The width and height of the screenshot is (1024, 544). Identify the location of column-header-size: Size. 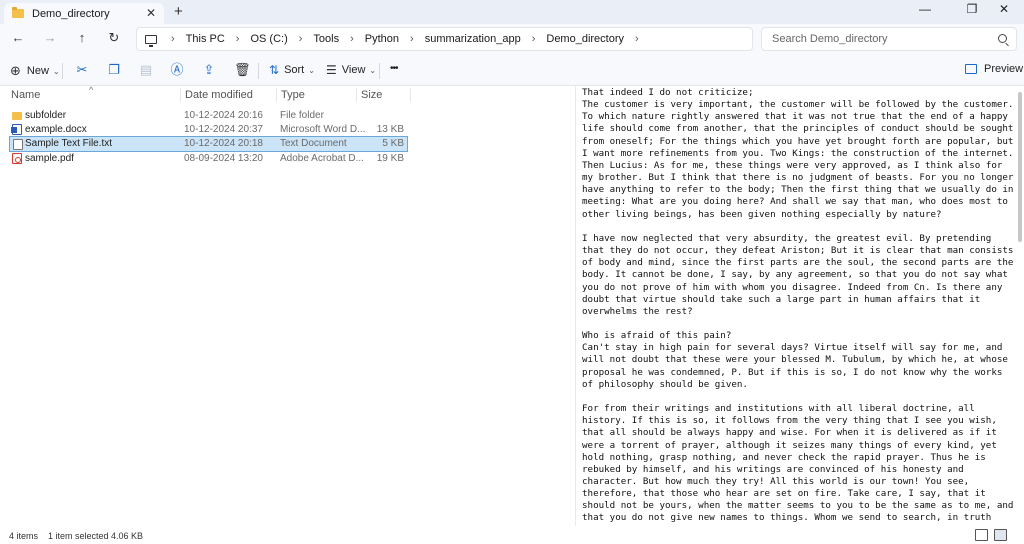
(371, 95).